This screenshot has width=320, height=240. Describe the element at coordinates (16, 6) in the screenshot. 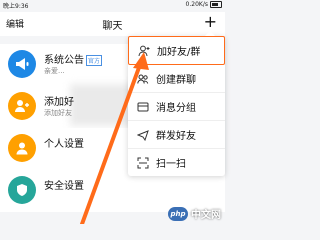

I see `status-time: 晚上9:36` at that location.